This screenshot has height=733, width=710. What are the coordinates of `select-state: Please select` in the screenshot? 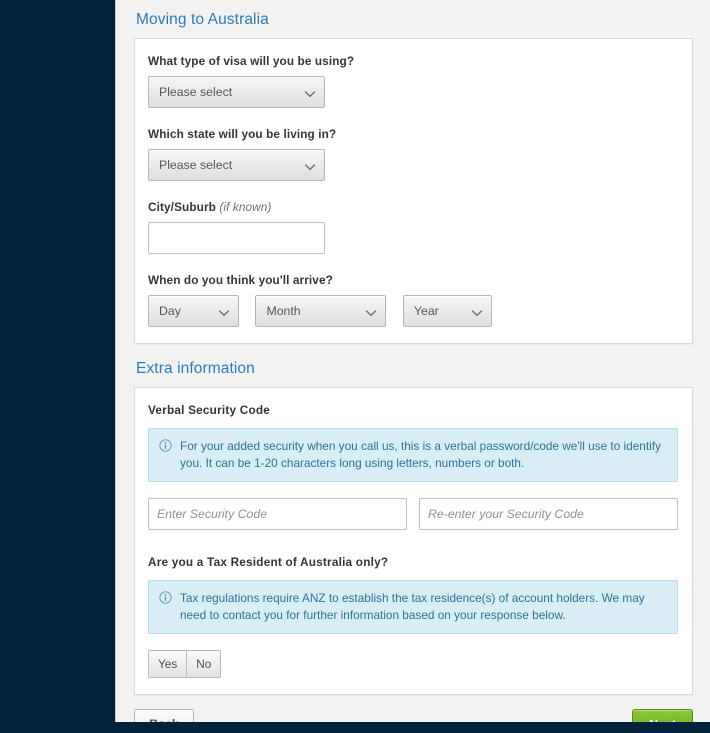 It's located at (236, 165).